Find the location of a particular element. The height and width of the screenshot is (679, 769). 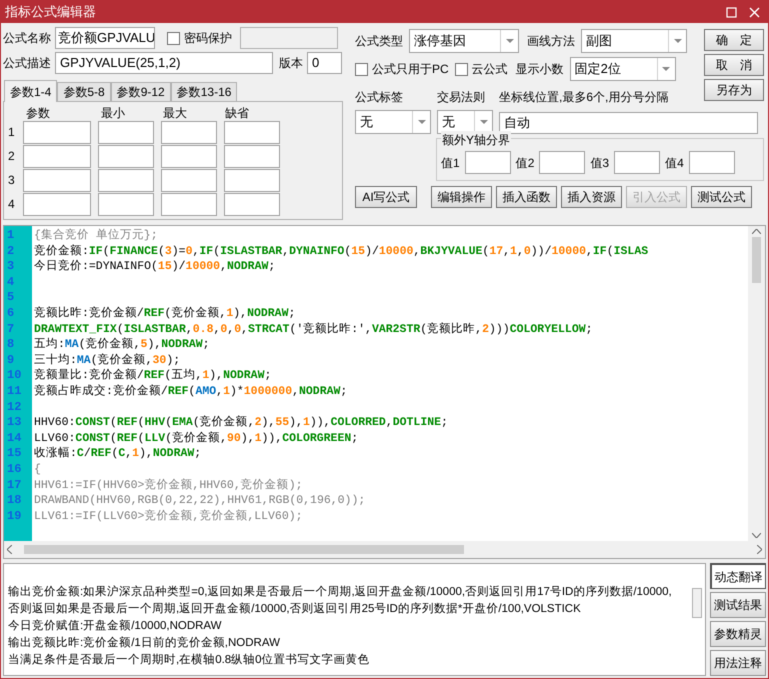

action-button: 编辑操作 is located at coordinates (461, 197).